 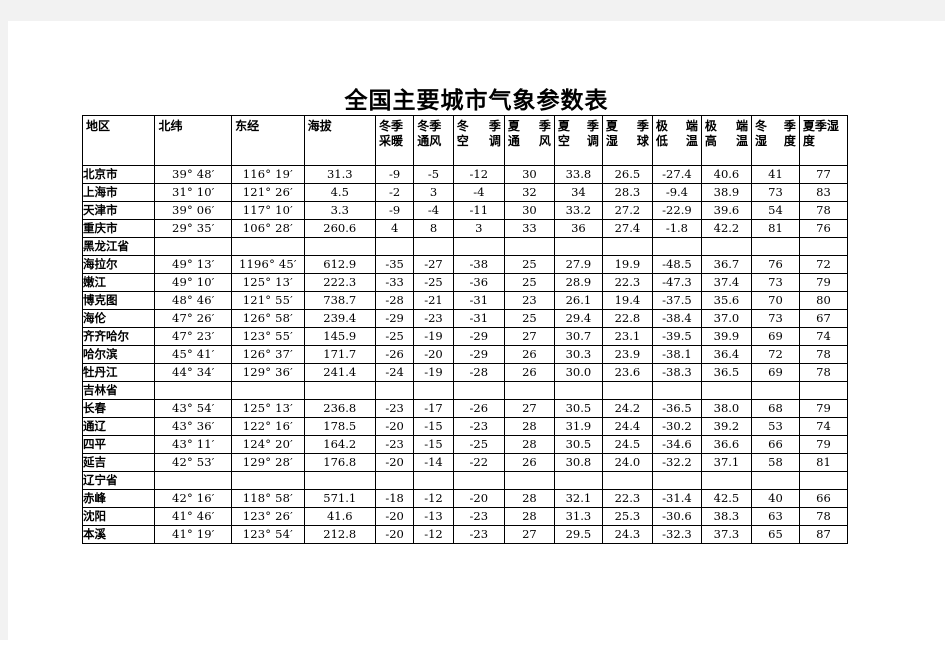 I want to click on cell-winter_humidity: 65, so click(x=775, y=534).